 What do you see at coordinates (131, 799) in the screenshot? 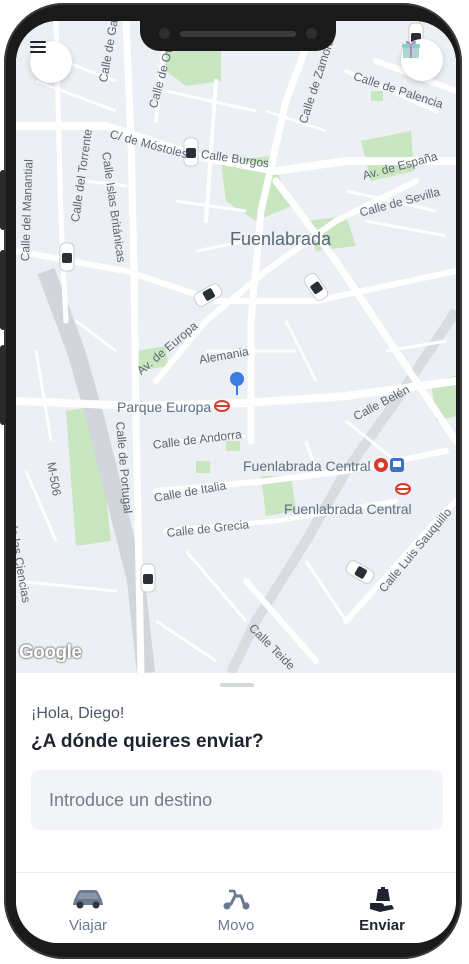
I see `destination-placeholder: Introduce un destino` at bounding box center [131, 799].